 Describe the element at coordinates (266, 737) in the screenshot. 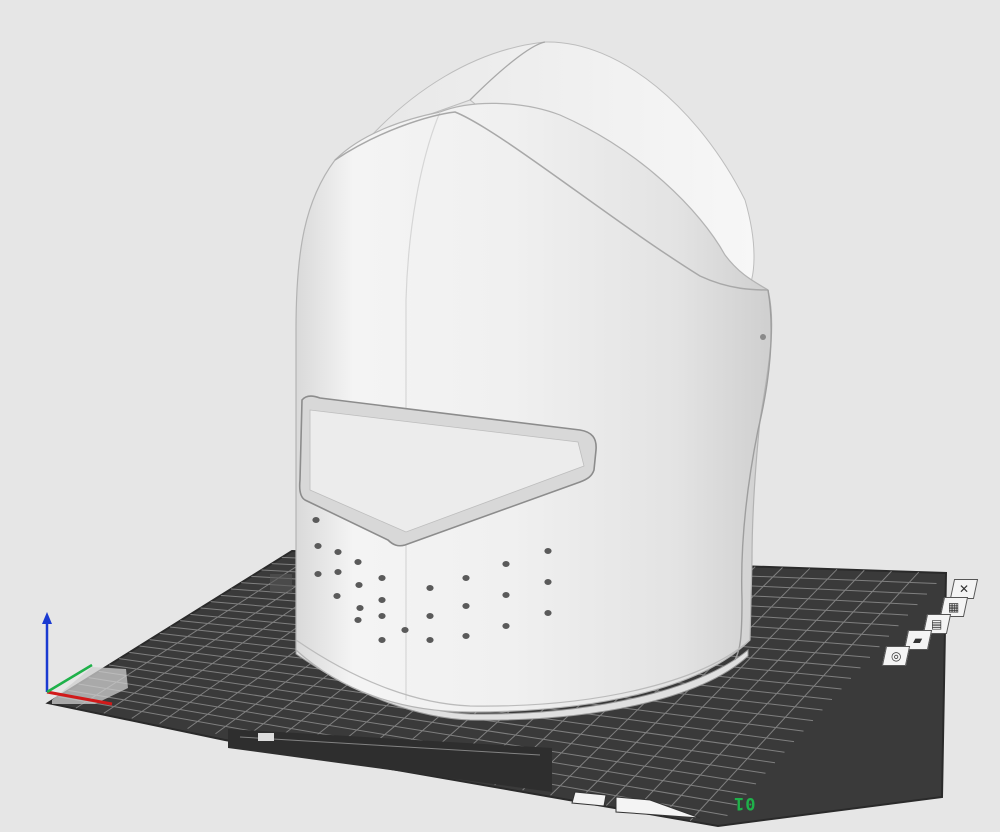

I see `plate-logo-icon` at that location.